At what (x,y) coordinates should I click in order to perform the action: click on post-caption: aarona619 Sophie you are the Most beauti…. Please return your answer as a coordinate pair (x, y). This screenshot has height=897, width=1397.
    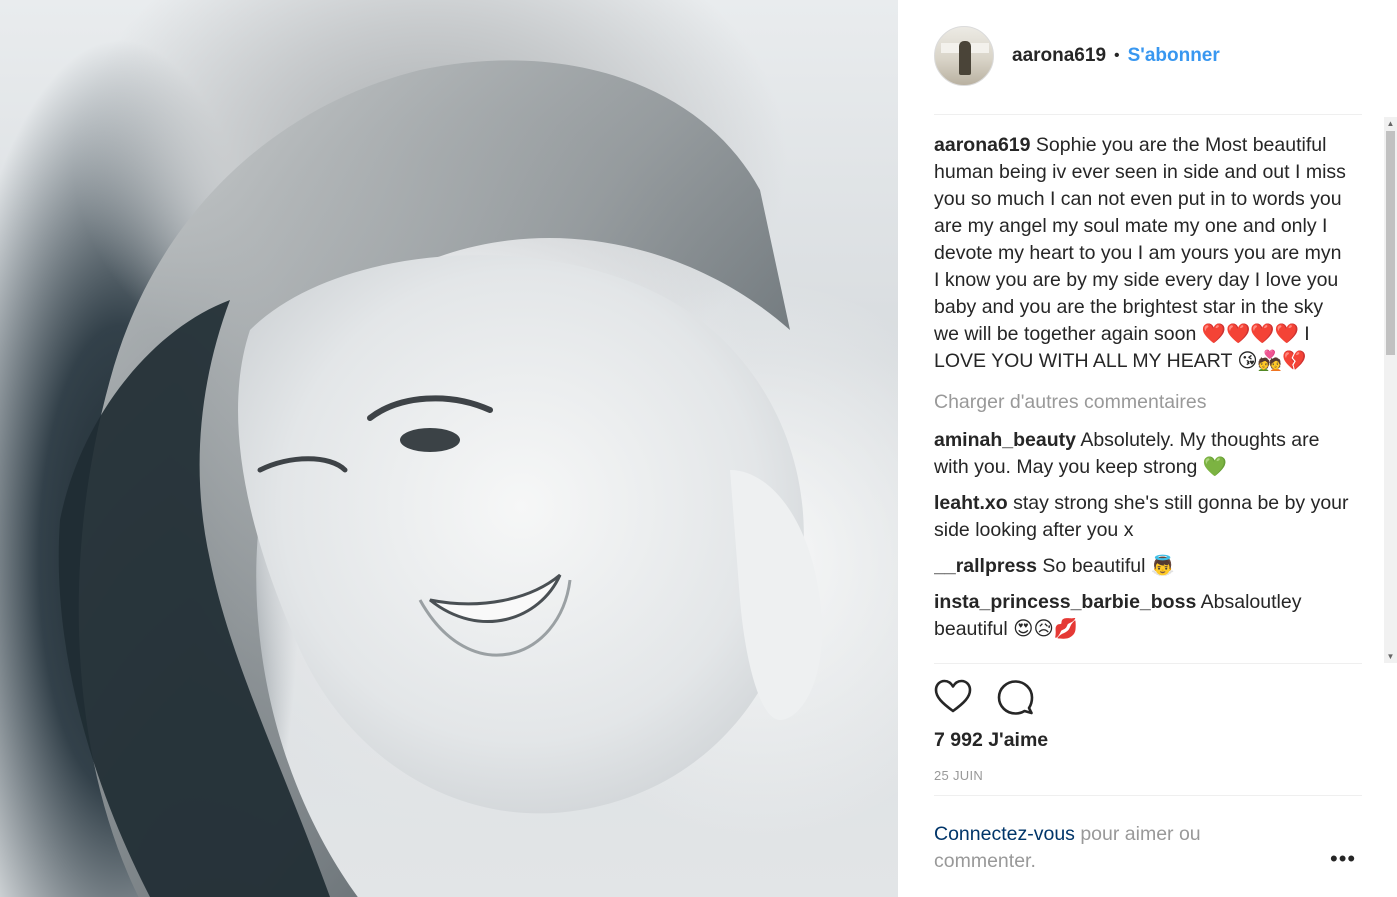
    Looking at the image, I should click on (1143, 253).